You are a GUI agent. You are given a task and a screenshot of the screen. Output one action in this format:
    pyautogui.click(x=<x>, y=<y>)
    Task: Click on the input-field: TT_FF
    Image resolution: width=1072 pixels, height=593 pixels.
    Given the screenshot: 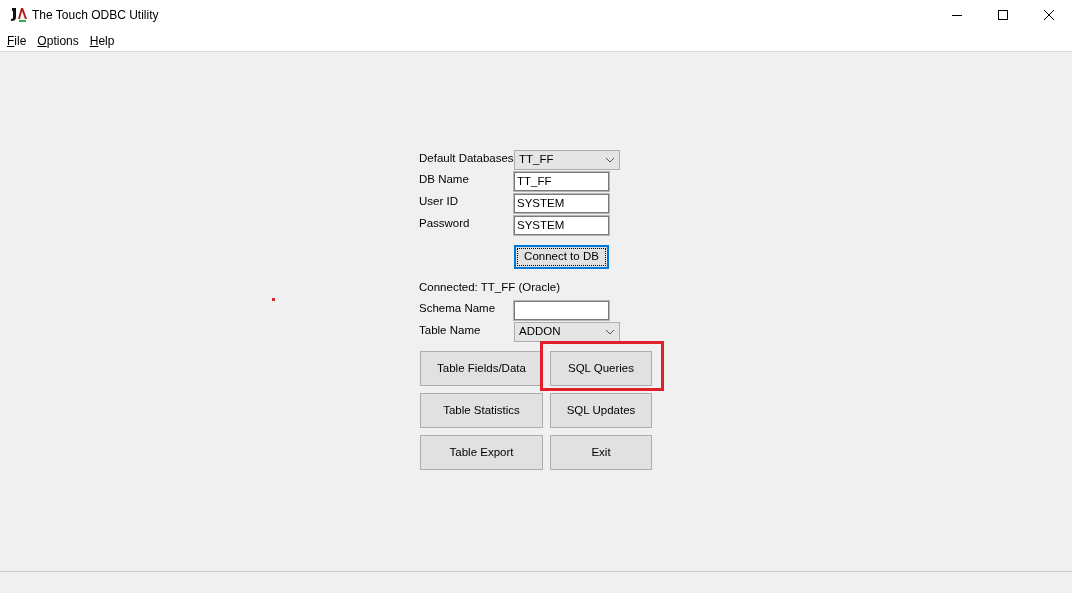 What is the action you would take?
    pyautogui.click(x=561, y=181)
    